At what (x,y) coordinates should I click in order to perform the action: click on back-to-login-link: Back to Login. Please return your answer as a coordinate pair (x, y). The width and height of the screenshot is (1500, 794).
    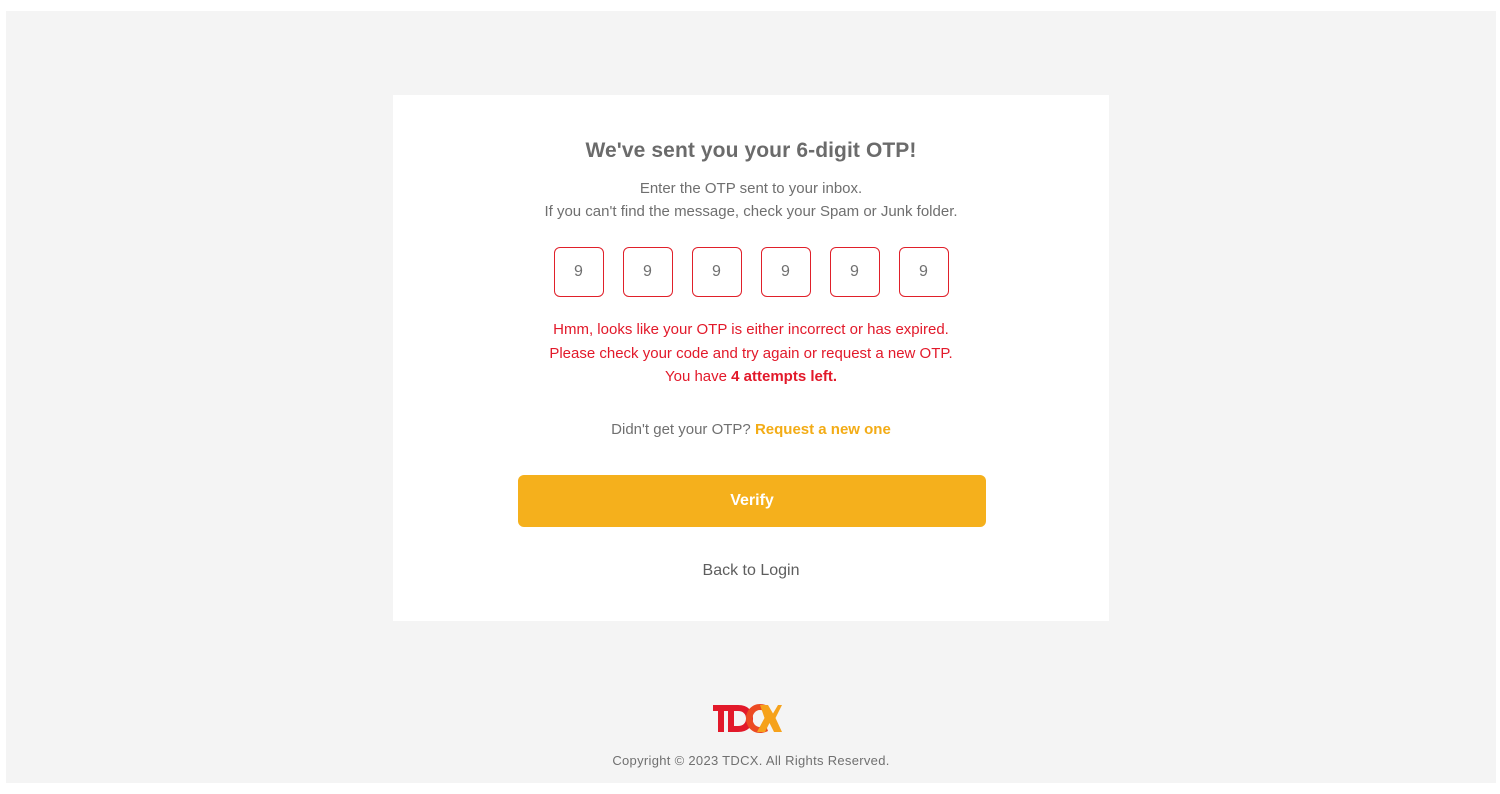
    Looking at the image, I should click on (751, 571).